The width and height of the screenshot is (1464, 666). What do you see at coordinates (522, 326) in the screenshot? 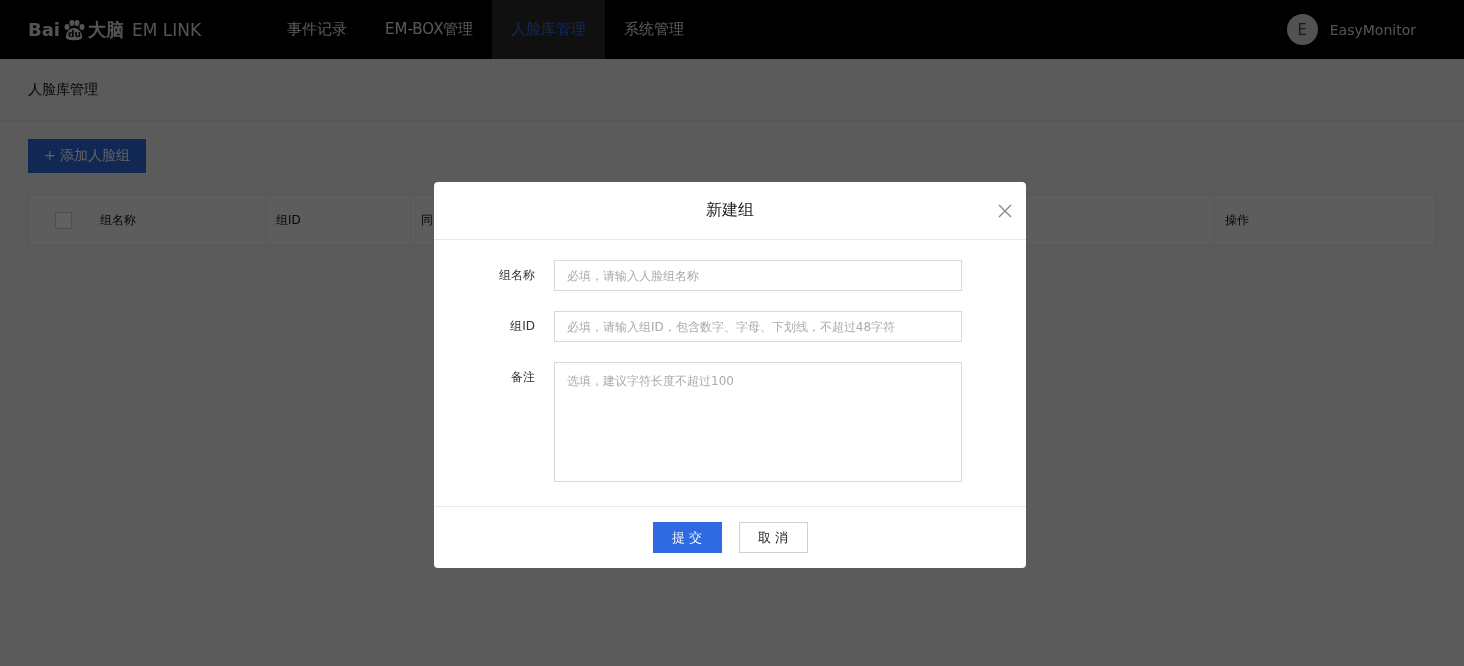
I see `field-label: 组ID` at bounding box center [522, 326].